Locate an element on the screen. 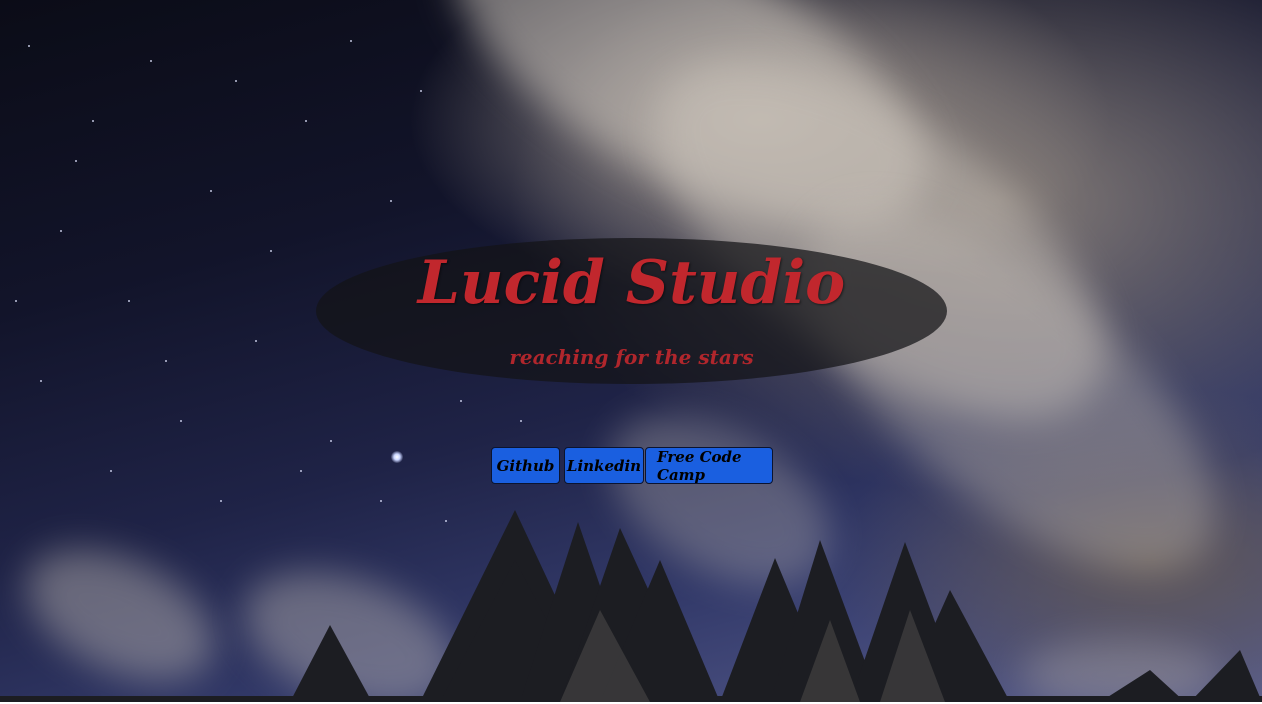 The image size is (1262, 704). bright-star is located at coordinates (397, 457).